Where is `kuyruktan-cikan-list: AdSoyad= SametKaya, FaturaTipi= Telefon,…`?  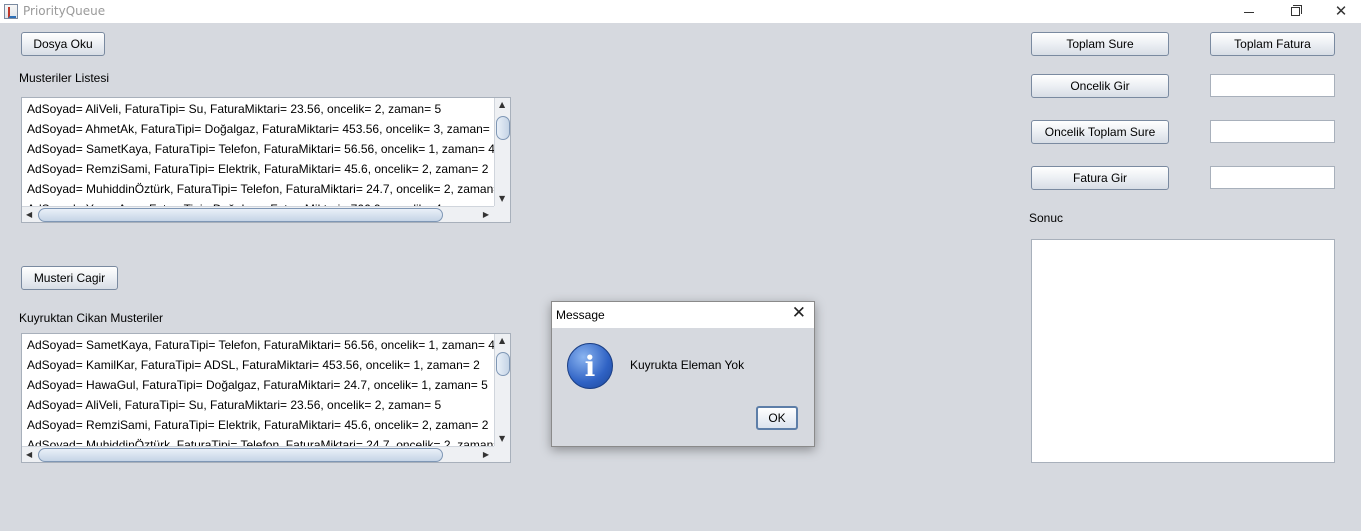 kuyruktan-cikan-list: AdSoyad= SametKaya, FaturaTipi= Telefon,… is located at coordinates (266, 398).